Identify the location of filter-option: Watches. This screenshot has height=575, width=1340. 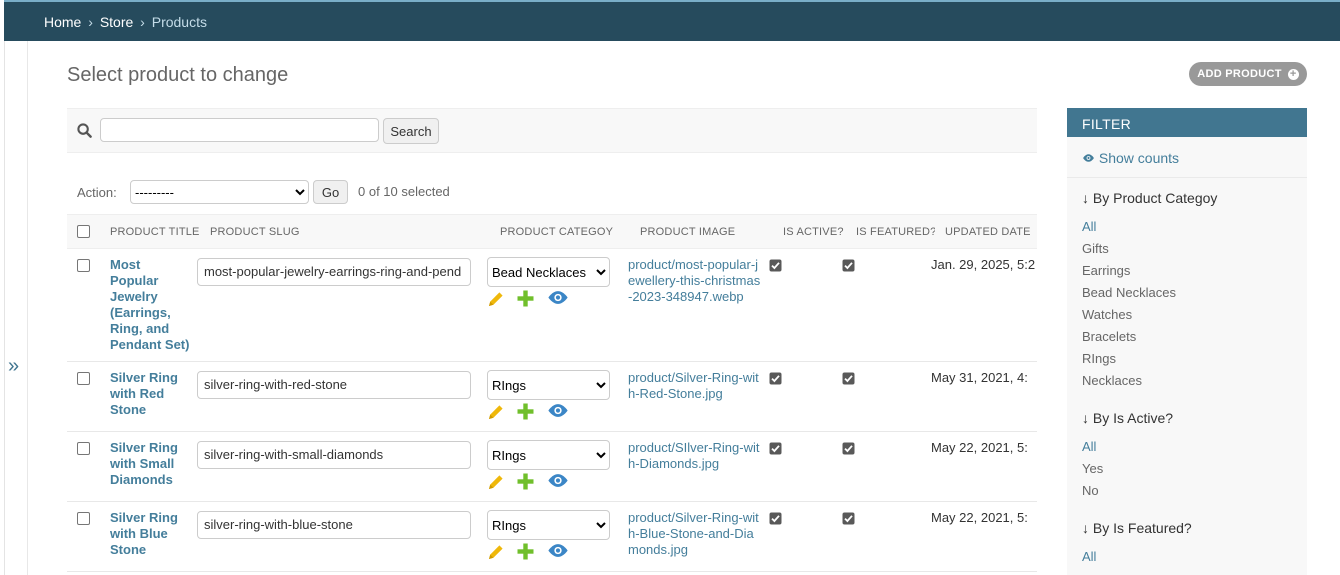
(1187, 317).